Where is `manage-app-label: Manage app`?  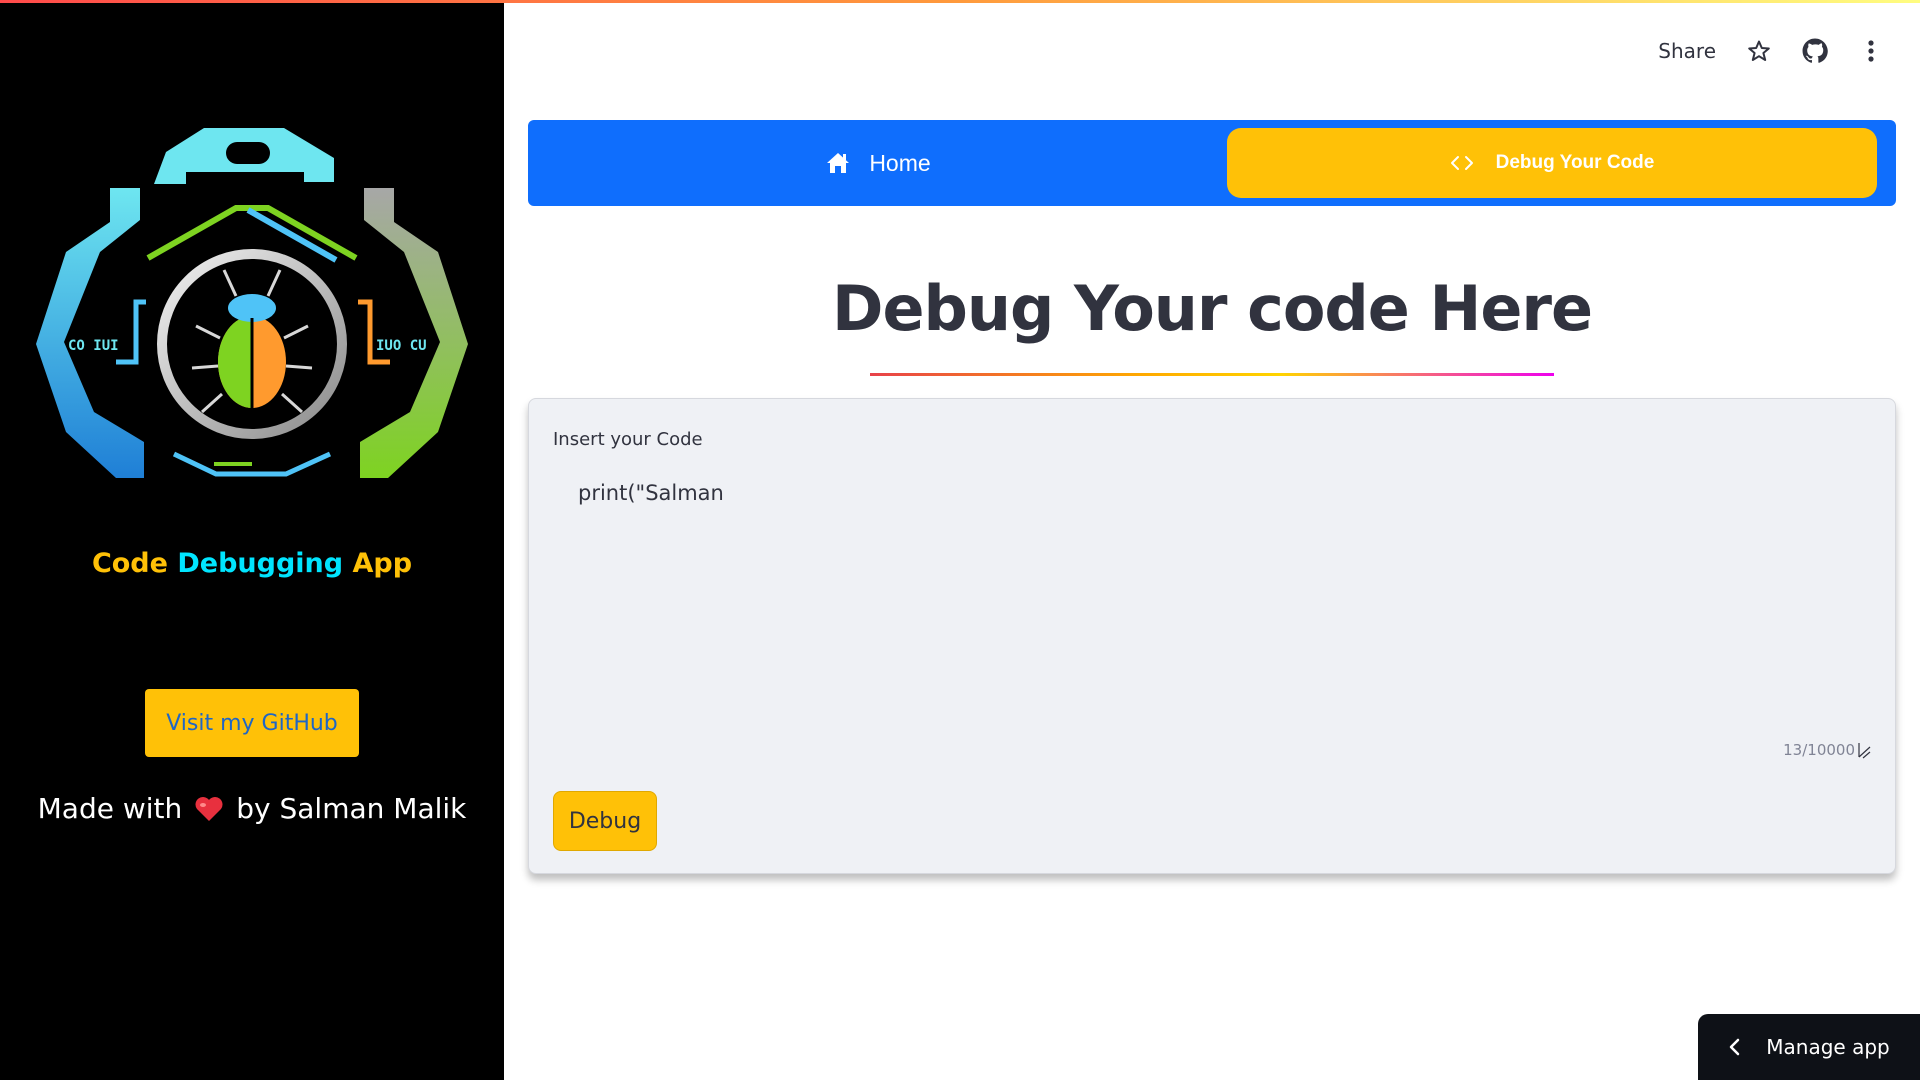 manage-app-label: Manage app is located at coordinates (1828, 1047).